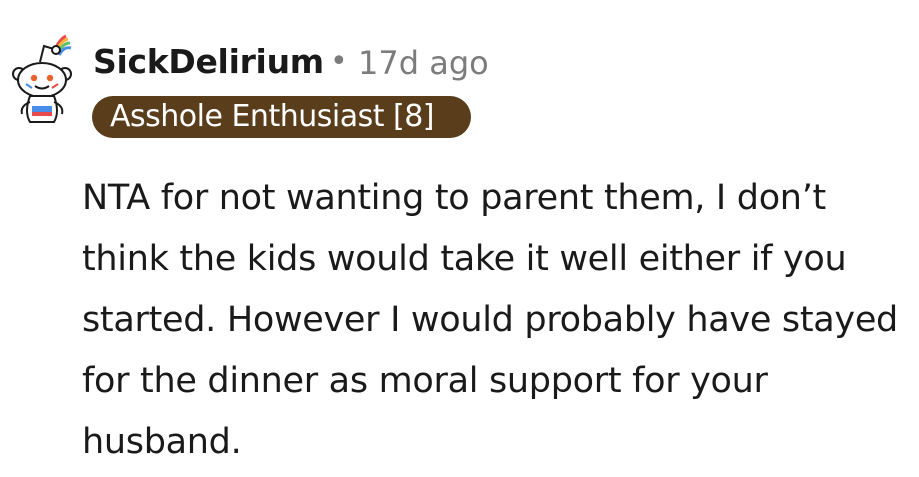 Image resolution: width=919 pixels, height=477 pixels. Describe the element at coordinates (423, 63) in the screenshot. I see `comment-timestamp: 17d ago` at that location.